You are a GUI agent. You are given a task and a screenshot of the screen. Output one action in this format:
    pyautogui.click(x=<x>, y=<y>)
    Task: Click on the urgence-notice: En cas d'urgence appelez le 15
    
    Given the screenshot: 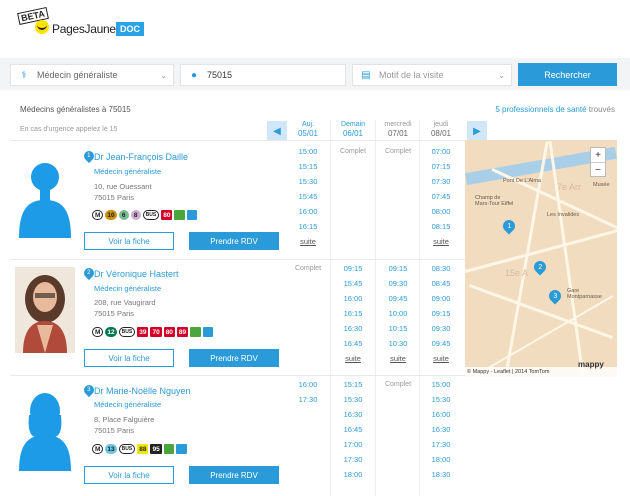 What is the action you would take?
    pyautogui.click(x=69, y=129)
    